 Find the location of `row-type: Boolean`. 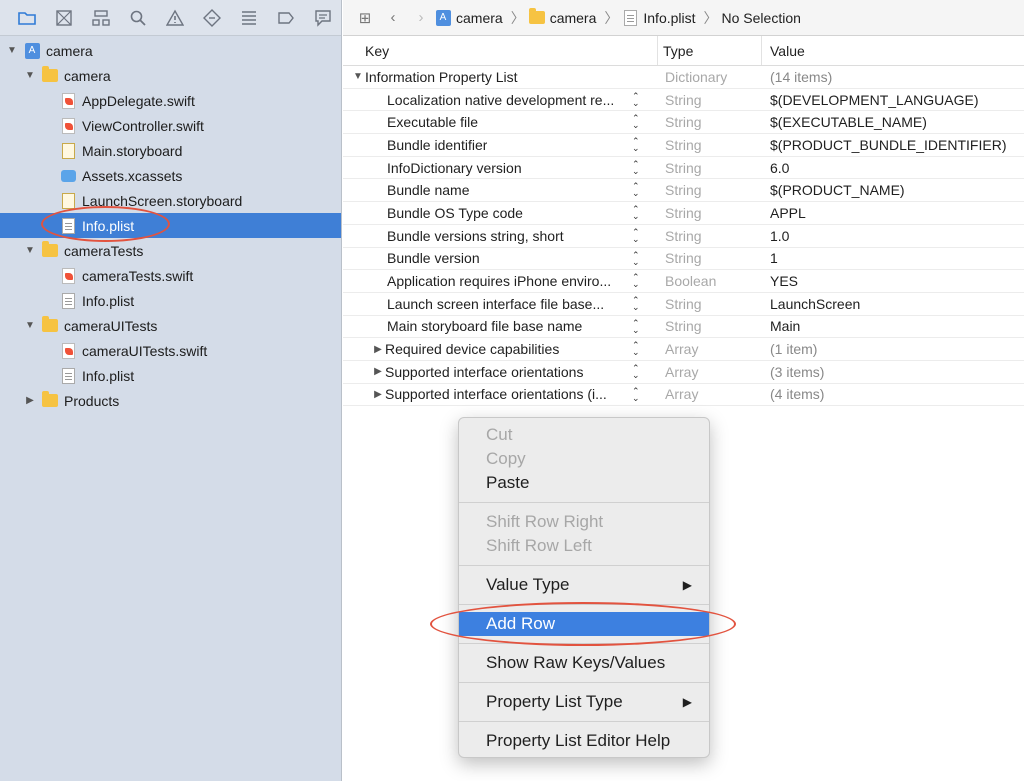

row-type: Boolean is located at coordinates (691, 281).